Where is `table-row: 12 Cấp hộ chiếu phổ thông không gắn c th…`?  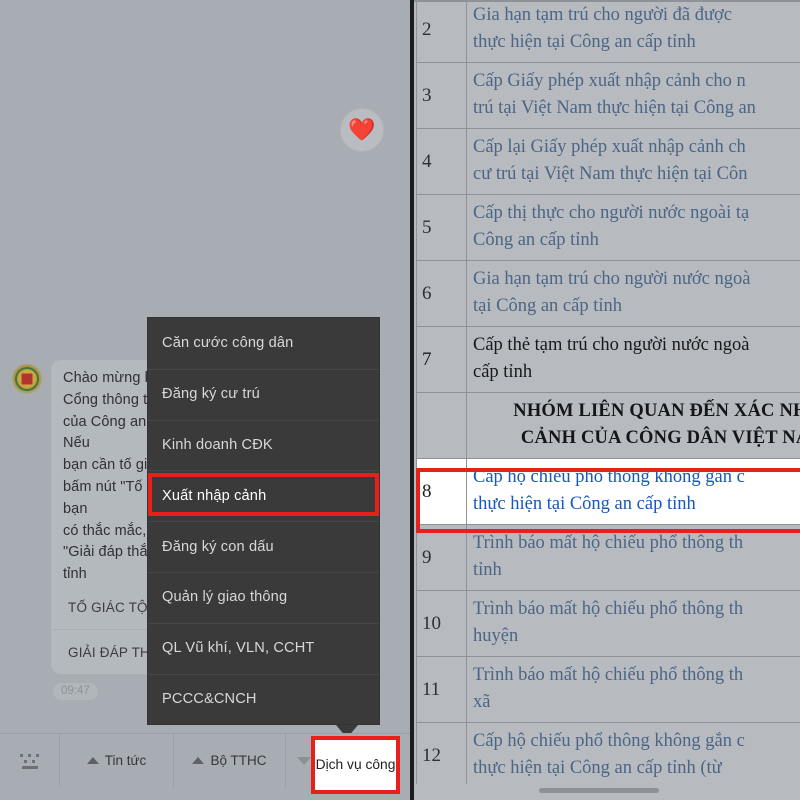
table-row: 12 Cấp hộ chiếu phổ thông không gắn c th… is located at coordinates (608, 755).